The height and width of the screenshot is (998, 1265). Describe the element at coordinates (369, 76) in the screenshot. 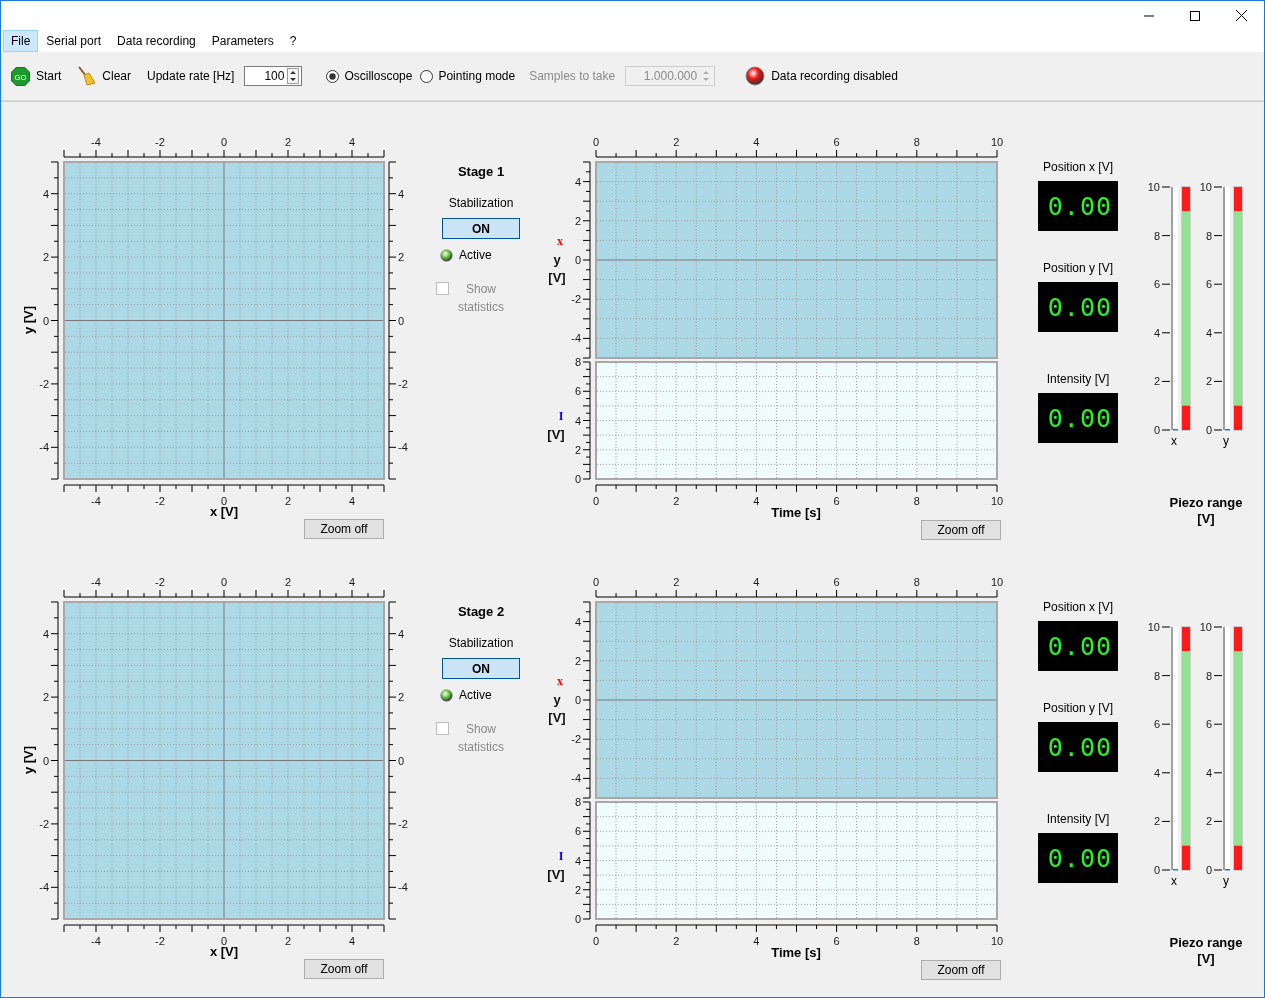

I see `mode-radio: Oscilloscope` at that location.